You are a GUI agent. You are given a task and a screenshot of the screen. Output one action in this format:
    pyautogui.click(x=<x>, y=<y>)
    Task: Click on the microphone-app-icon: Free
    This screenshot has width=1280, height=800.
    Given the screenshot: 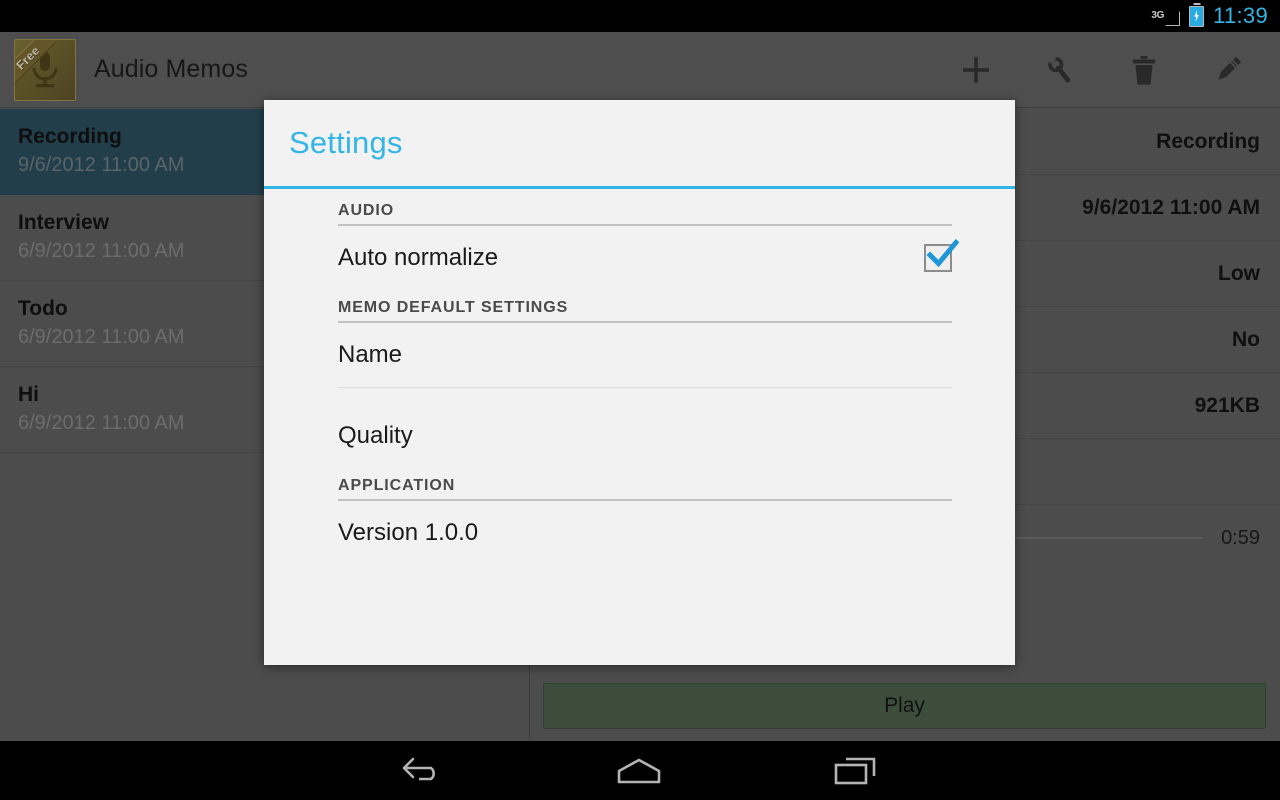 What is the action you would take?
    pyautogui.click(x=45, y=69)
    